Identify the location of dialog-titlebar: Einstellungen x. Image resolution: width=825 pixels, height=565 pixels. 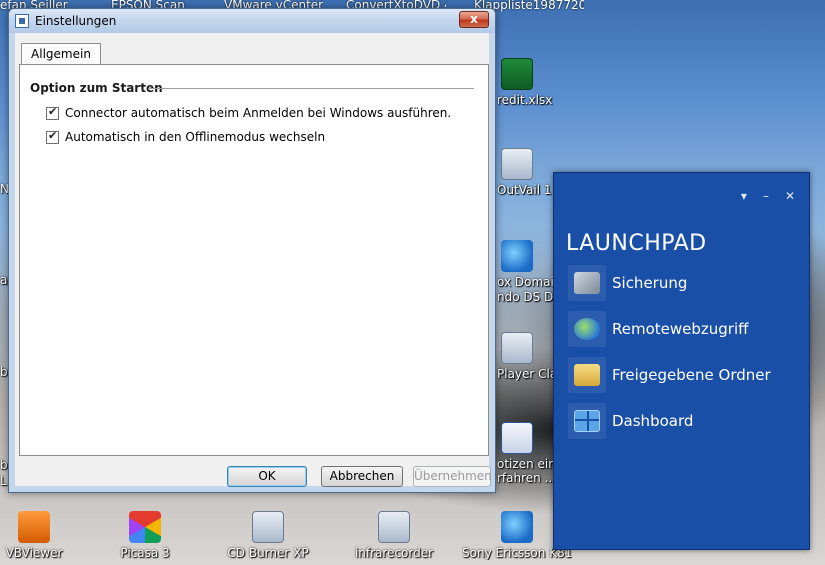
(252, 21).